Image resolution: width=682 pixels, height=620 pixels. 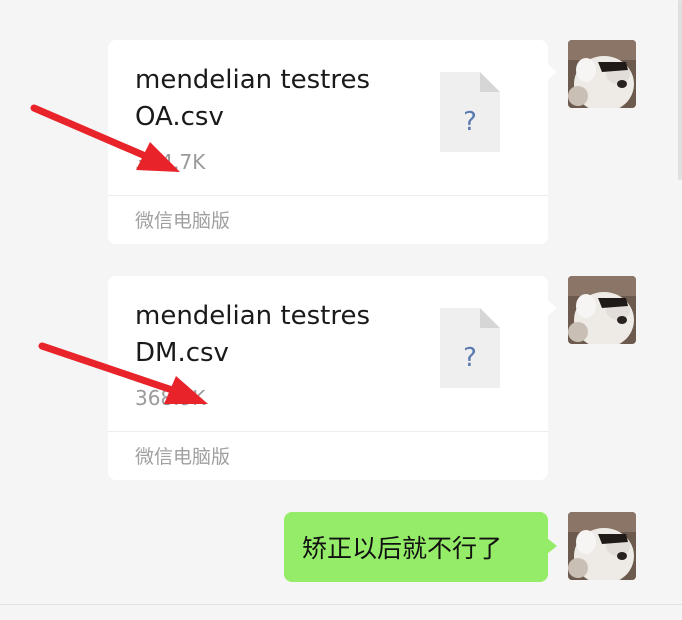 I want to click on file-size: 368.9K, so click(x=170, y=398).